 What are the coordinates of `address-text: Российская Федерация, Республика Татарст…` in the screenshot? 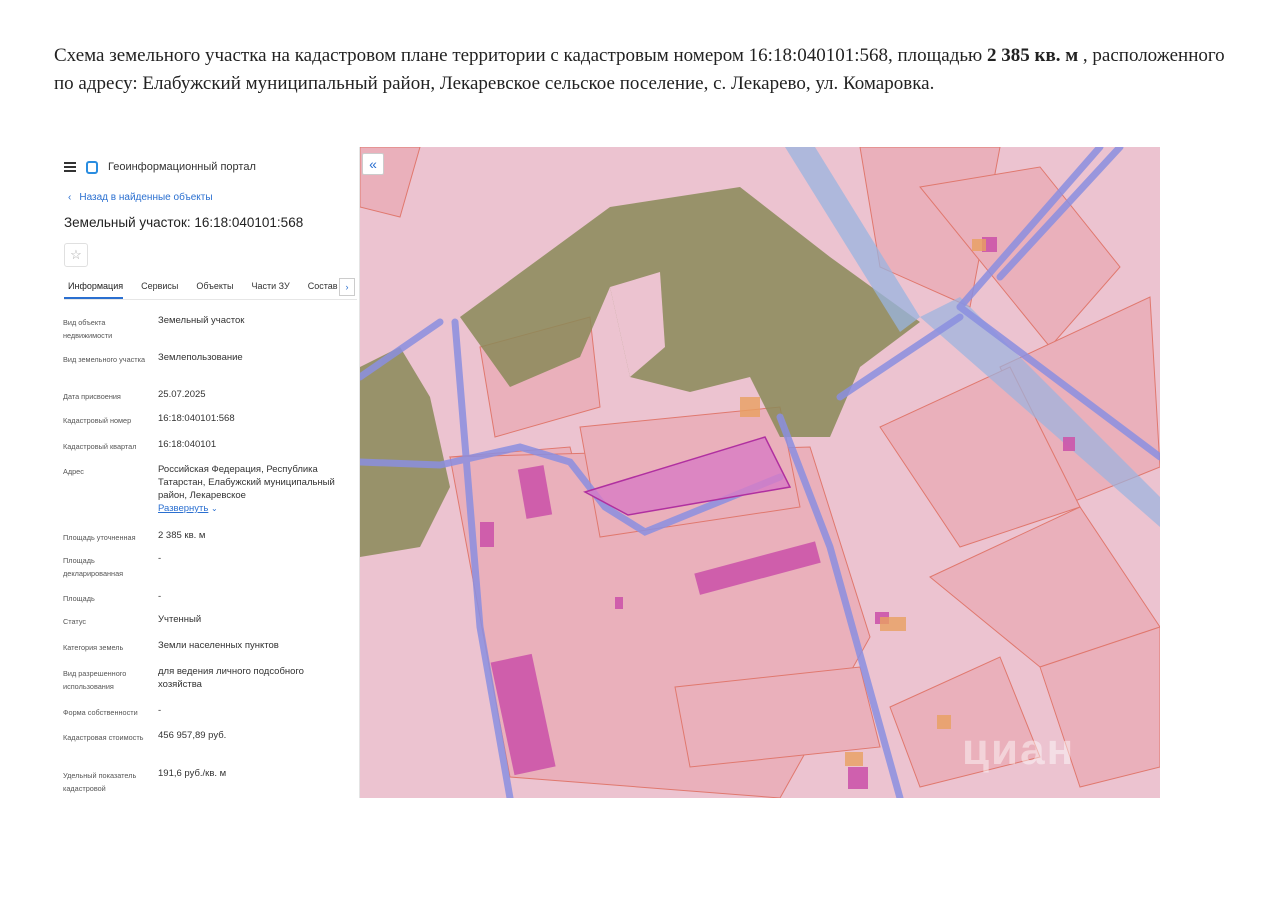 It's located at (246, 482).